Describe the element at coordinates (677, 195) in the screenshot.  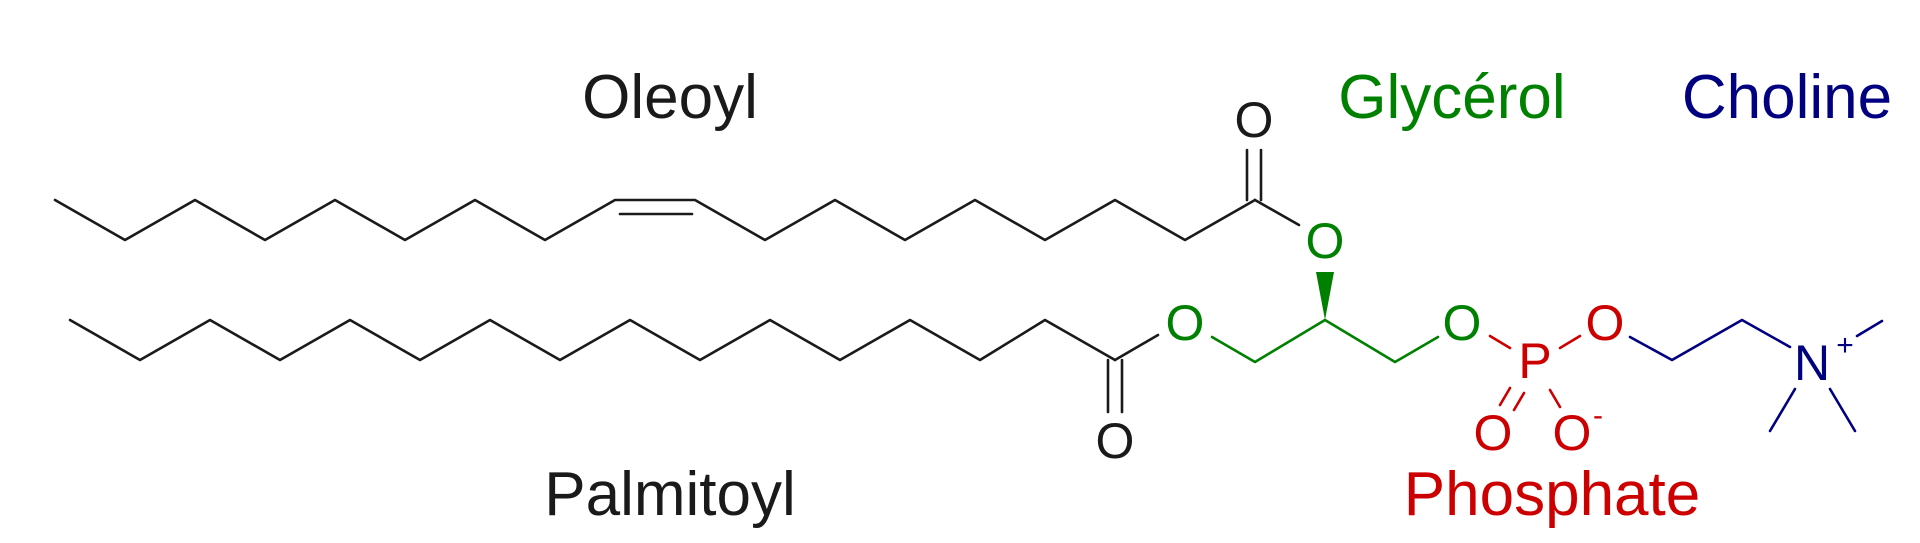
I see `oleoyl-chain` at that location.